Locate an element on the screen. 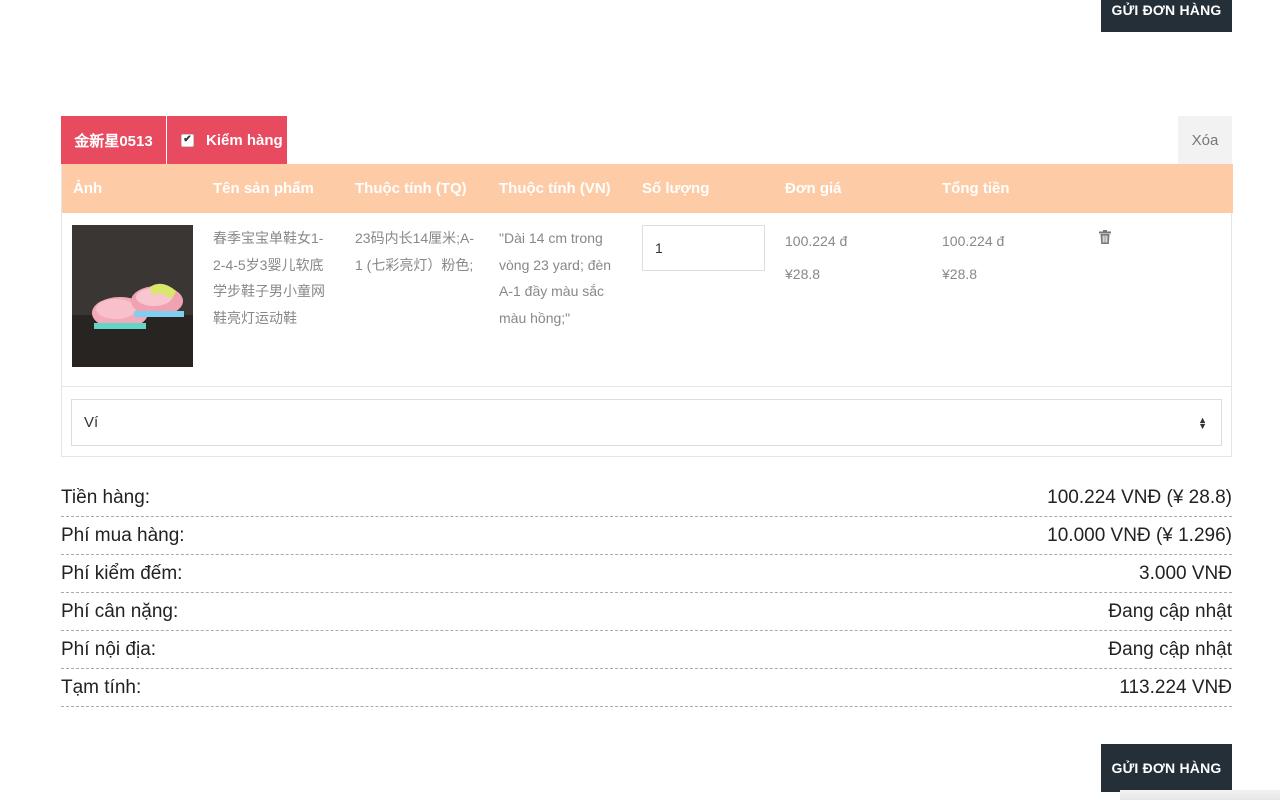 The image size is (1280, 800). total-vnd: 100.224 đ is located at coordinates (973, 241).